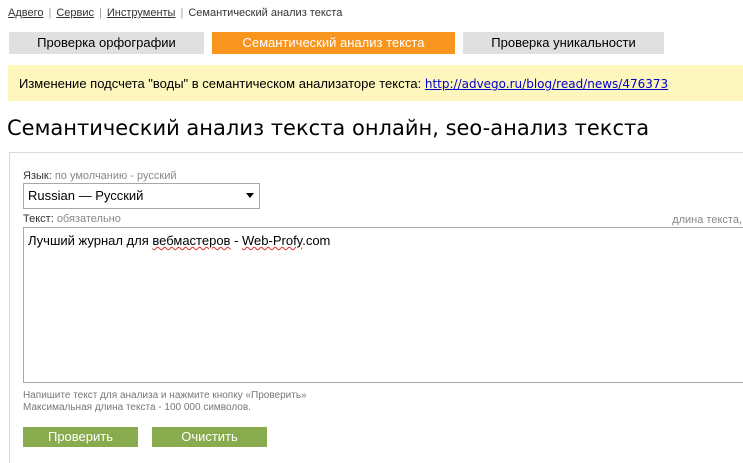 The width and height of the screenshot is (743, 463). I want to click on breadcrumb-current: Семантический анализ текста, so click(265, 13).